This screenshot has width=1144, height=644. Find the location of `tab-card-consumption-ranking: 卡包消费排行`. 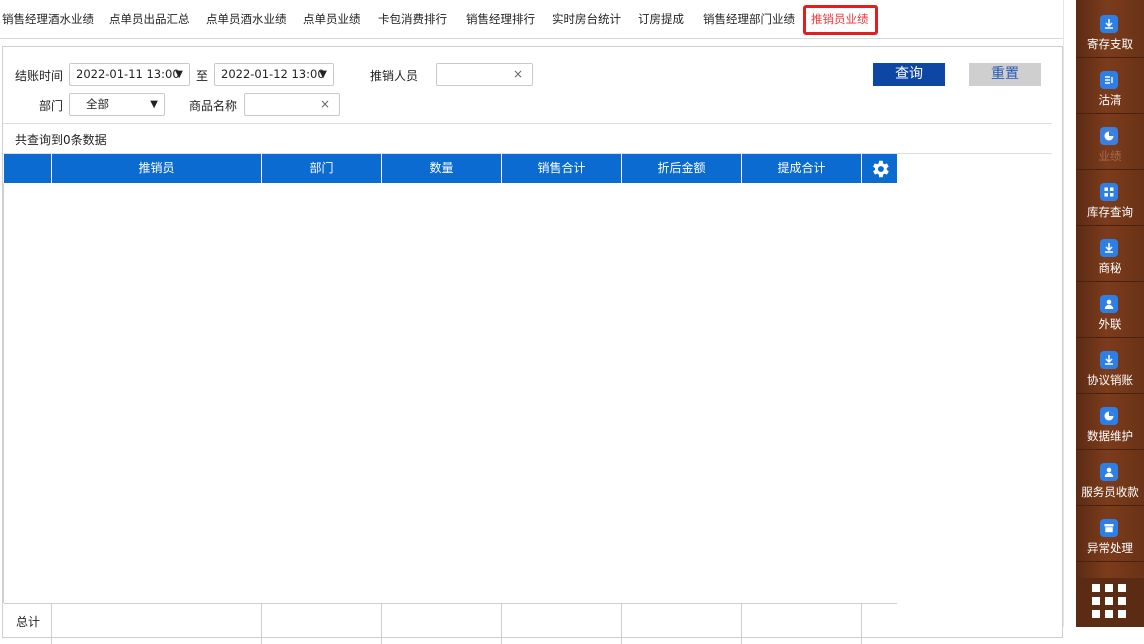

tab-card-consumption-ranking: 卡包消费排行 is located at coordinates (412, 19).